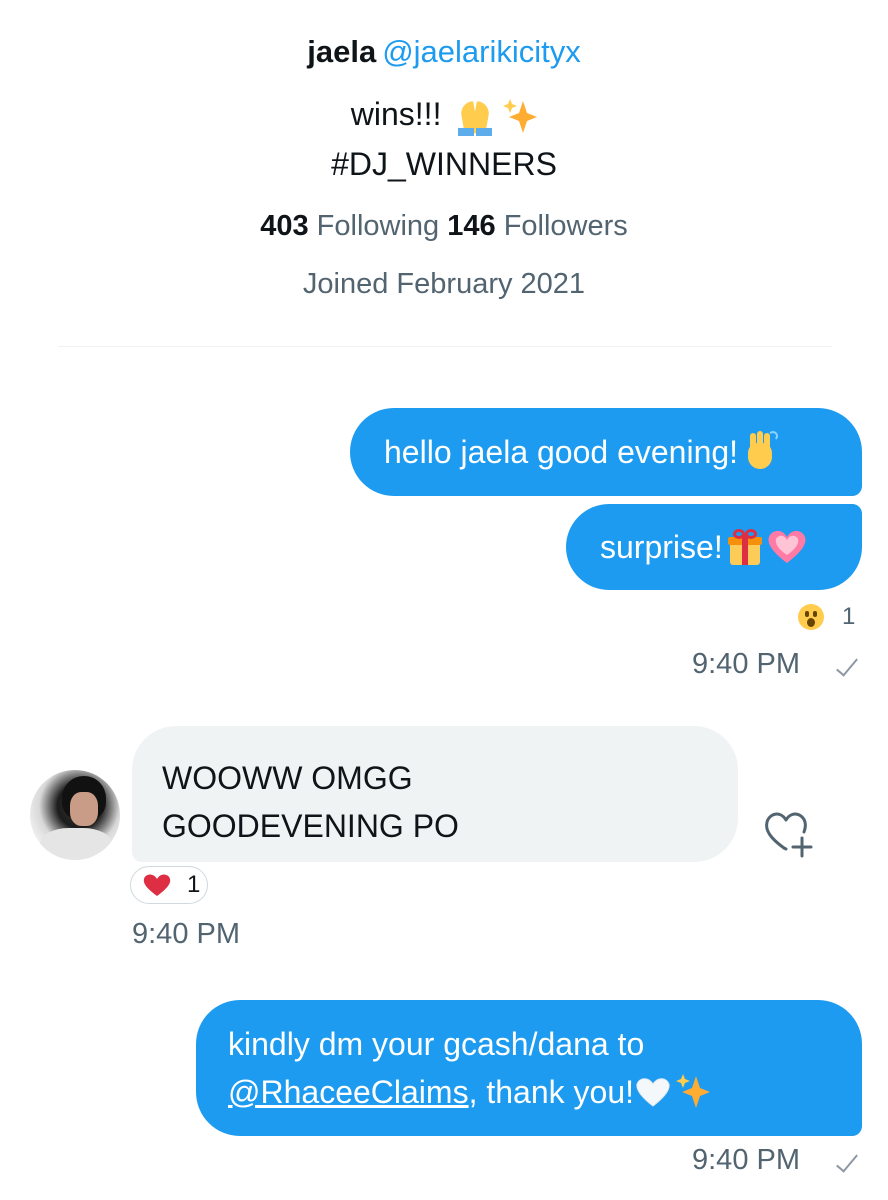  I want to click on message-text-line-2: @RhaceeClaims, thank you!, so click(469, 1092).